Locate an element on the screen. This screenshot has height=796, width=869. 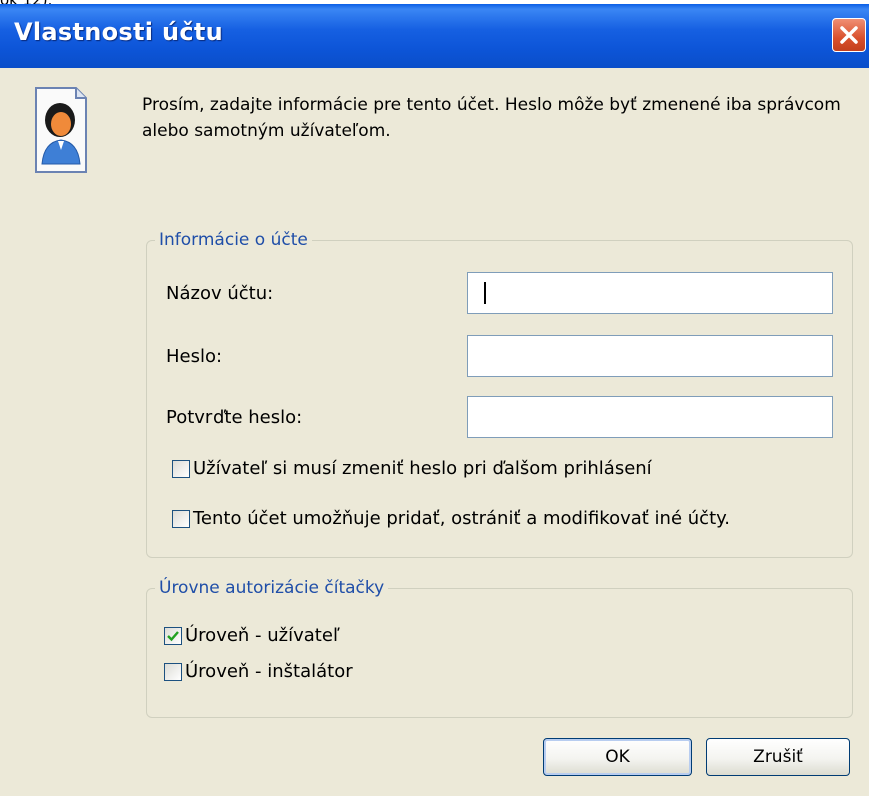
text-caret is located at coordinates (485, 293).